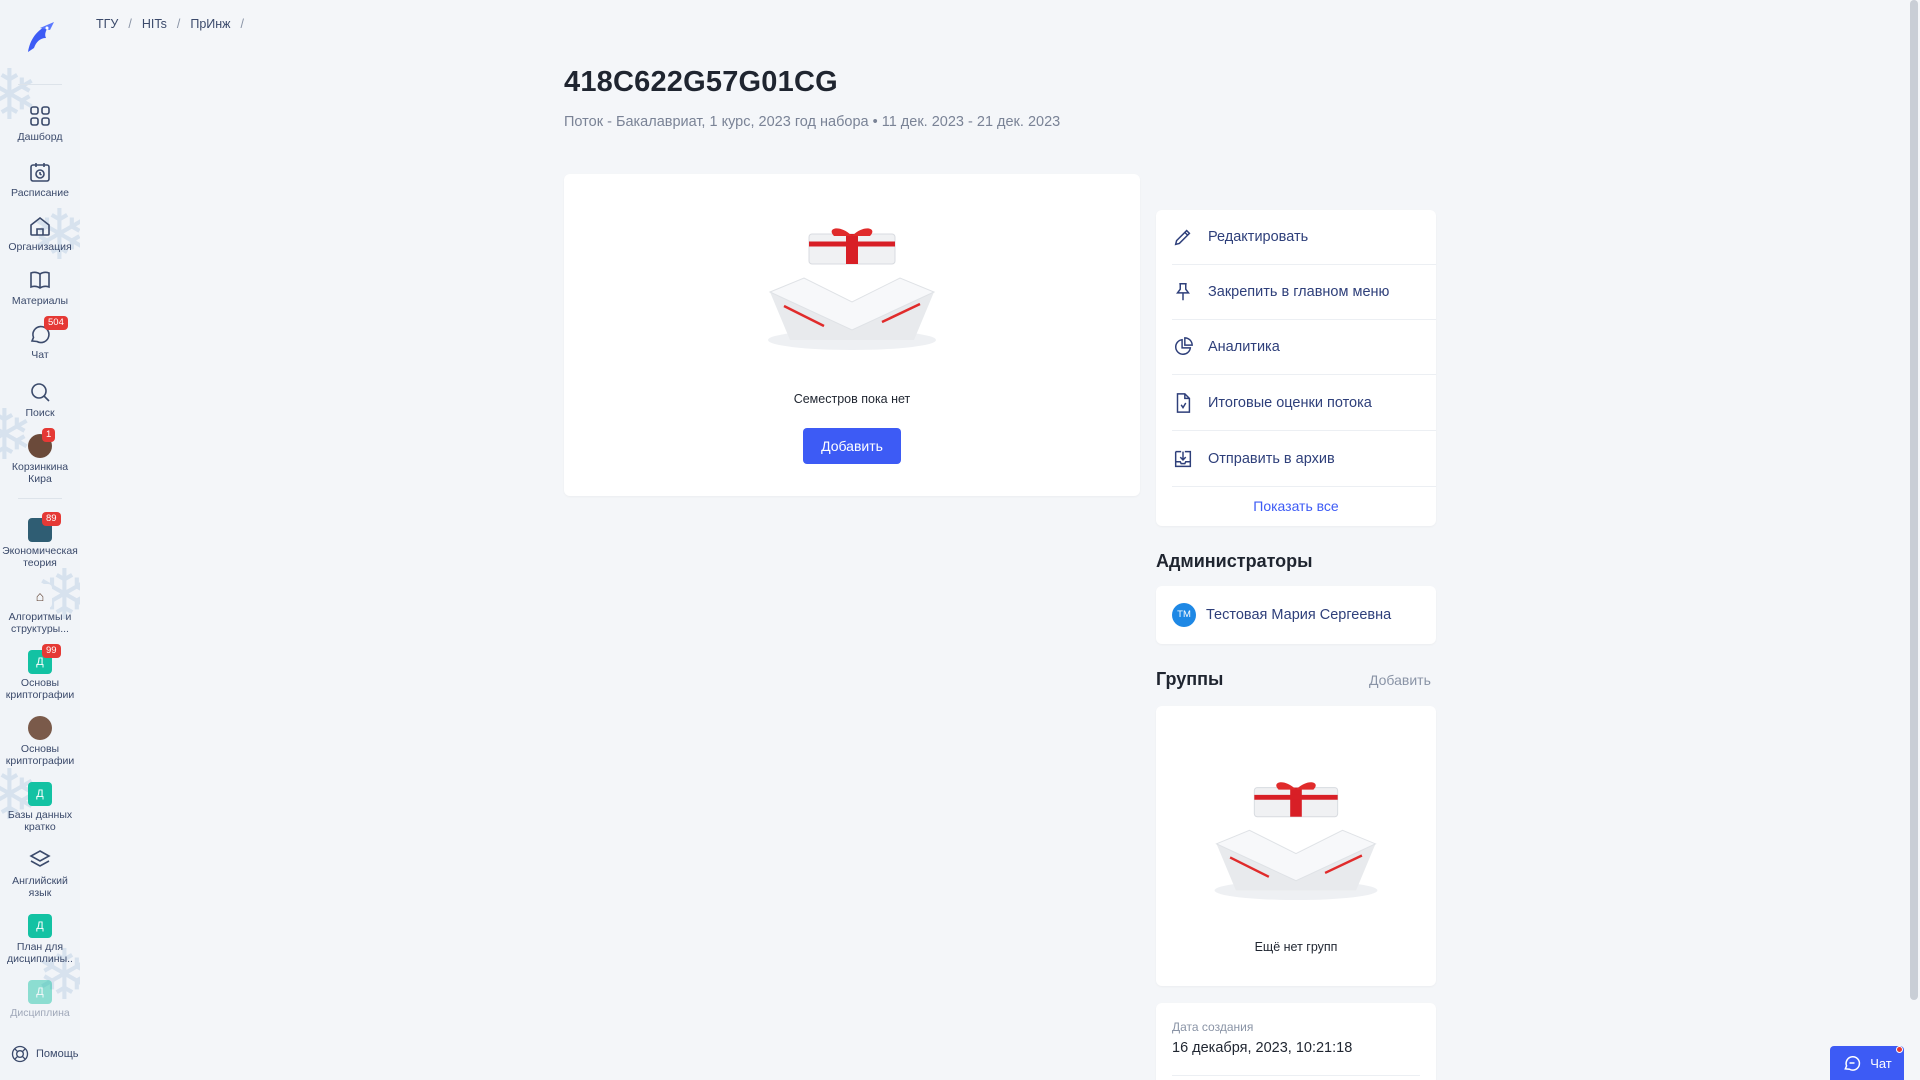  I want to click on sidebar-item-label: Дашборд, so click(40, 137).